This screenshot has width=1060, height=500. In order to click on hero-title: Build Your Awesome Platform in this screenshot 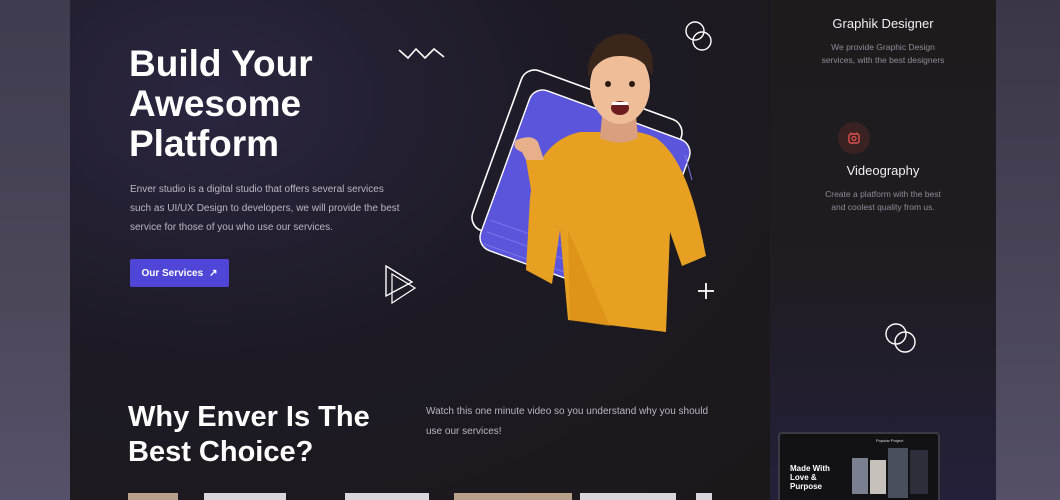, I will do `click(221, 103)`.